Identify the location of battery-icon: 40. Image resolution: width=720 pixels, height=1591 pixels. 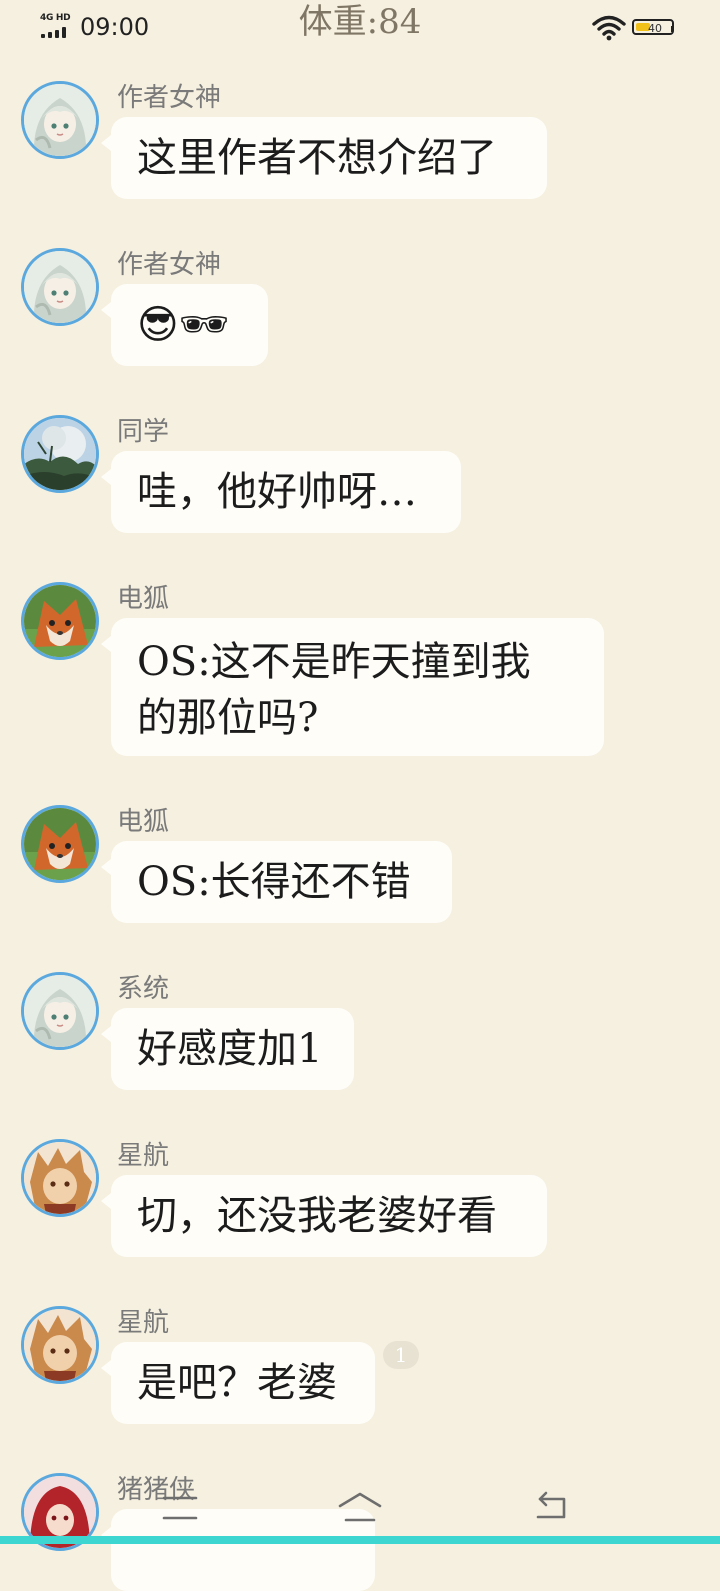
(654, 28).